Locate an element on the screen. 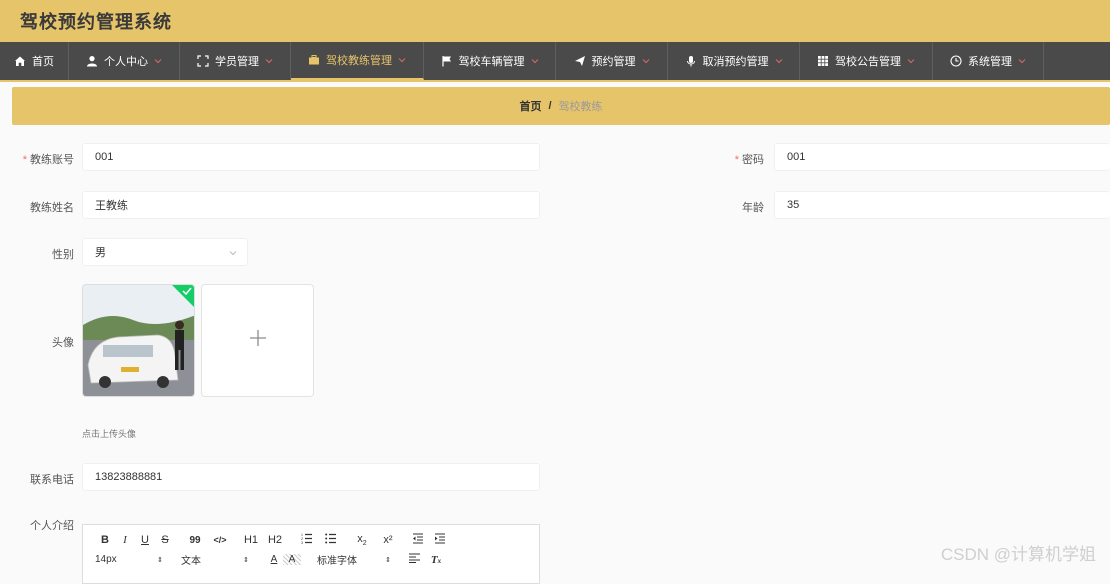 Image resolution: width=1110 pixels, height=584 pixels. gender-value: 男 is located at coordinates (100, 253).